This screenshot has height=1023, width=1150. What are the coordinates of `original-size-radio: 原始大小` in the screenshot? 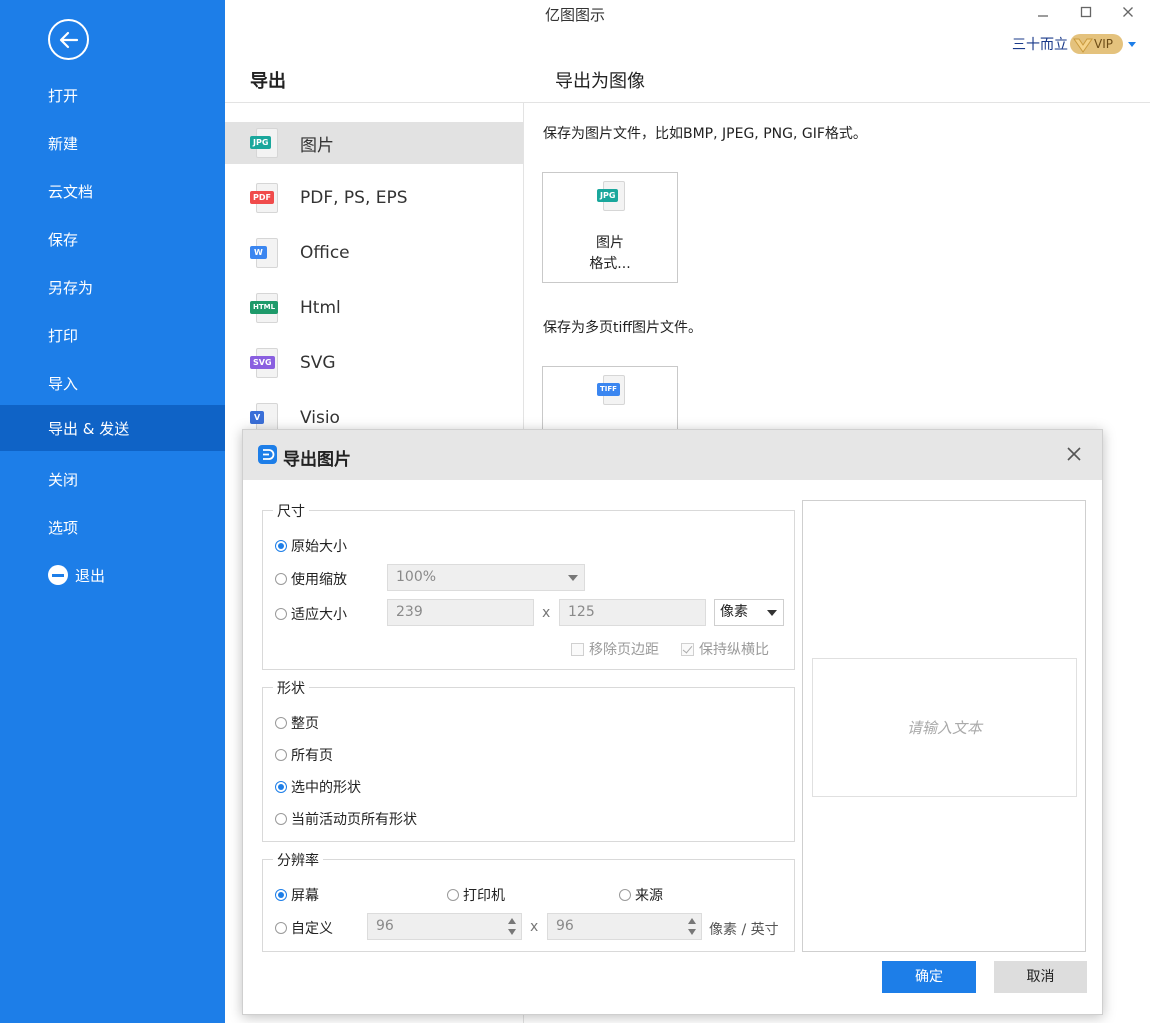 It's located at (311, 546).